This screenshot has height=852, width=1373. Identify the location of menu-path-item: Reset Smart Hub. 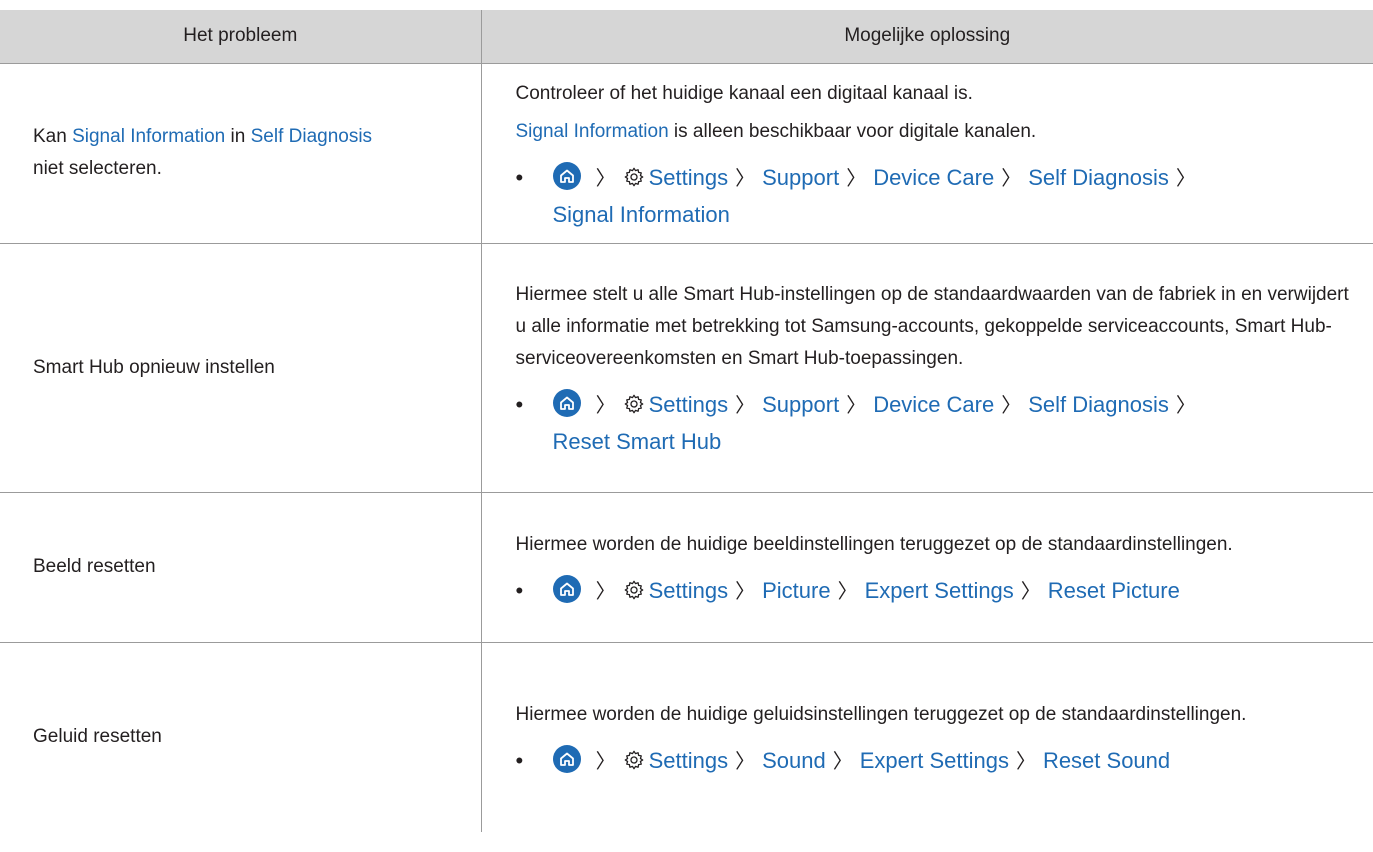
(637, 441).